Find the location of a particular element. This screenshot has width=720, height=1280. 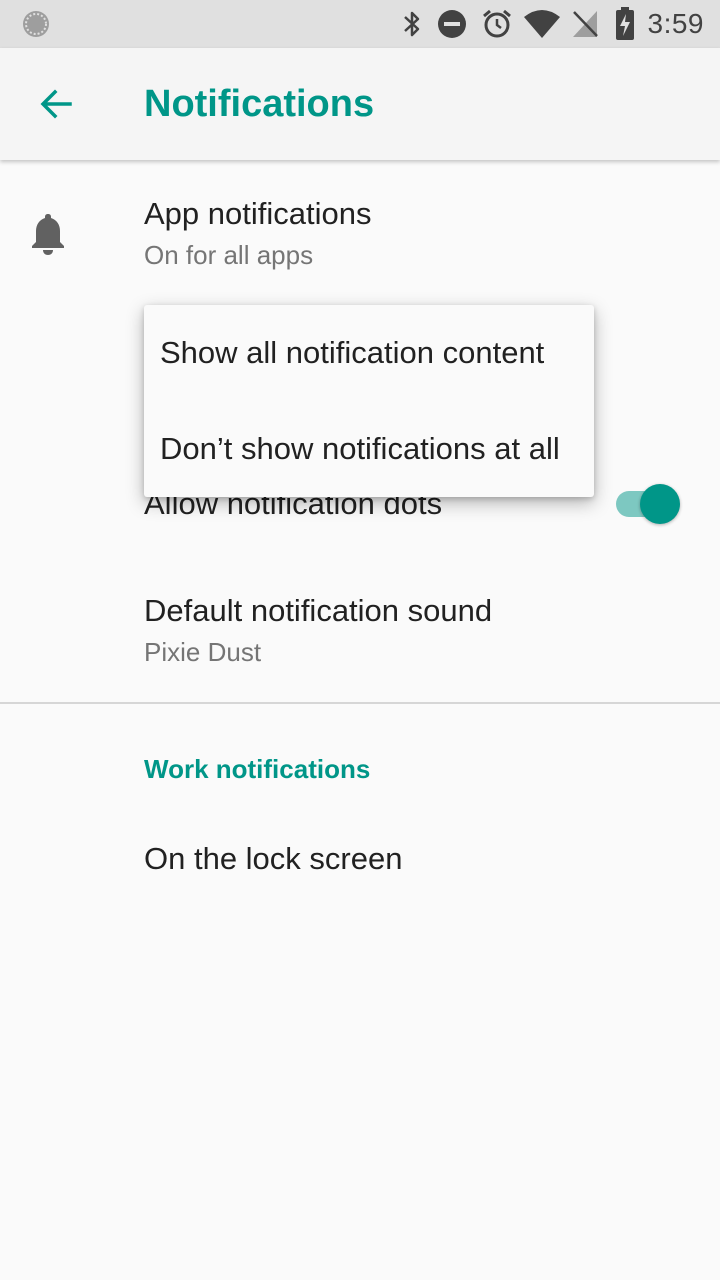

sync-icon is located at coordinates (36, 24).